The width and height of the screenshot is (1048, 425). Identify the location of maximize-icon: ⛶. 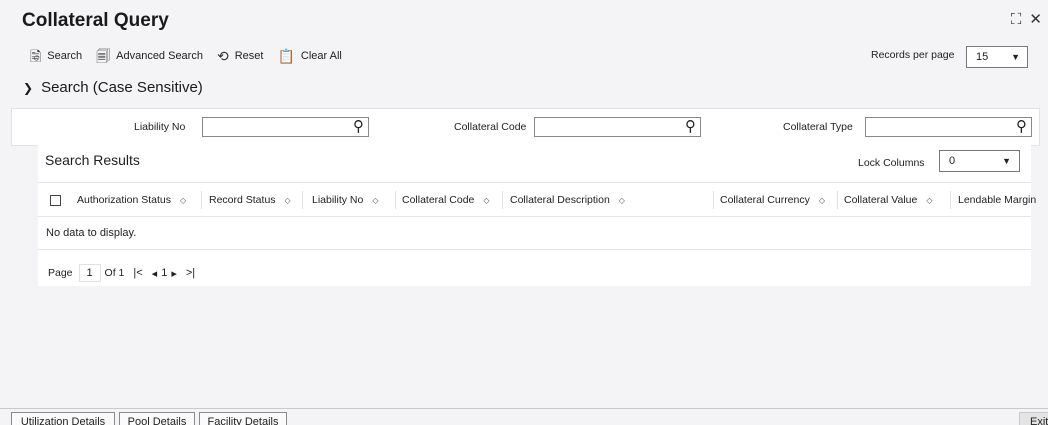
(1016, 19).